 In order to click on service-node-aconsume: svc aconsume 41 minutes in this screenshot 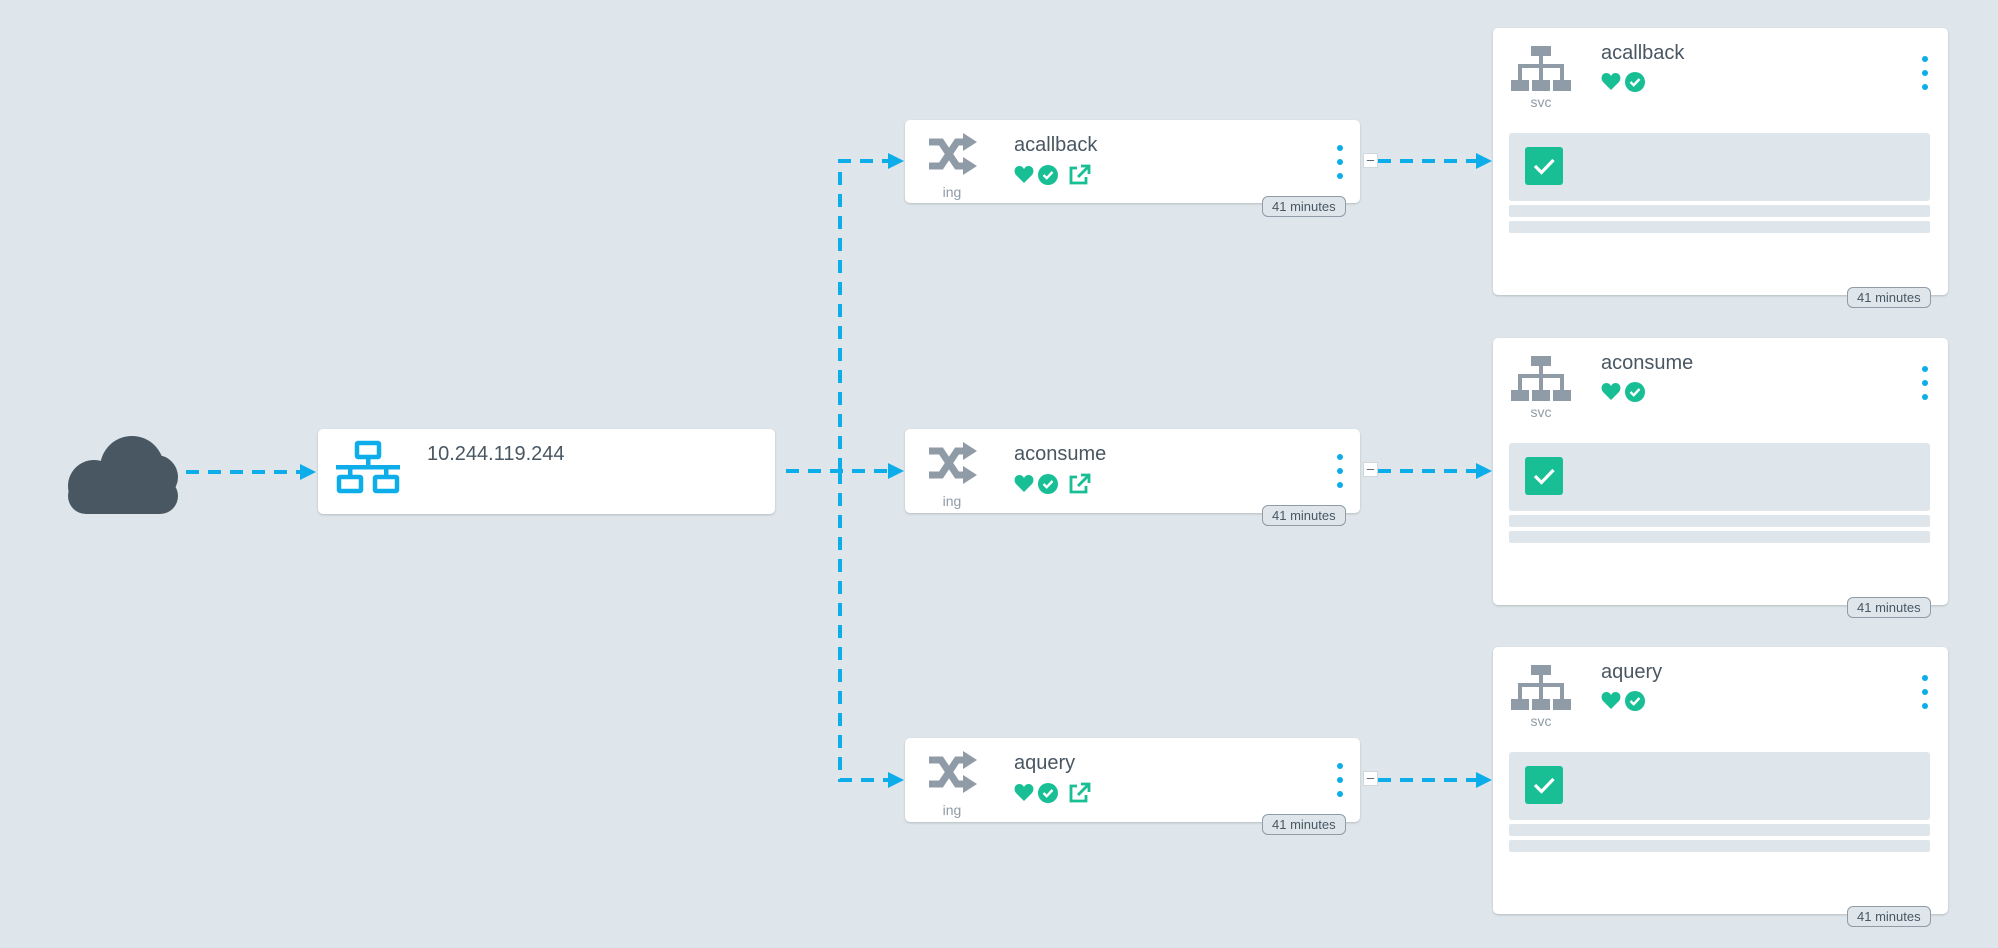, I will do `click(1720, 478)`.